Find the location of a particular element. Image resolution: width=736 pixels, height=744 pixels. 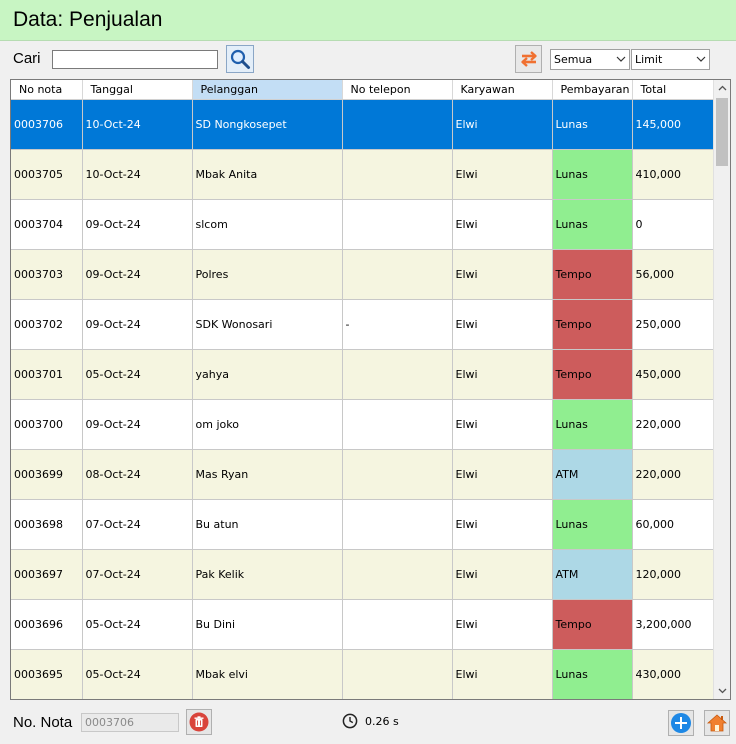

table-row: 0003700 09-Oct-24 om joko Elwi Lunas 220,000 is located at coordinates (363, 424).